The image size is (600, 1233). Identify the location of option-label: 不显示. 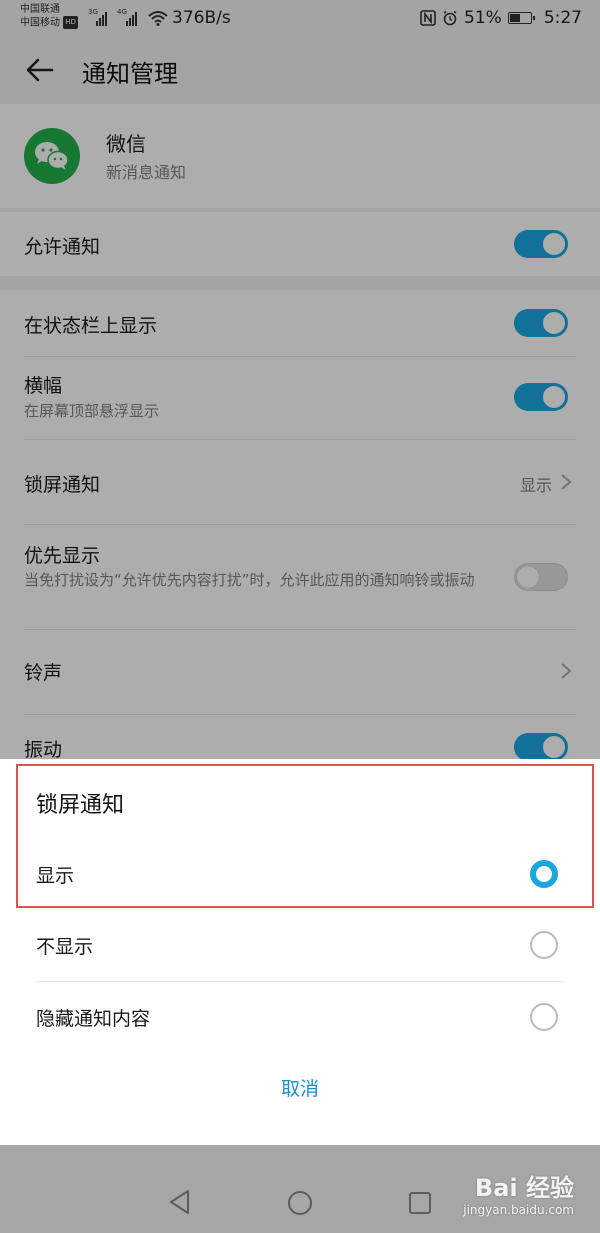
(65, 947).